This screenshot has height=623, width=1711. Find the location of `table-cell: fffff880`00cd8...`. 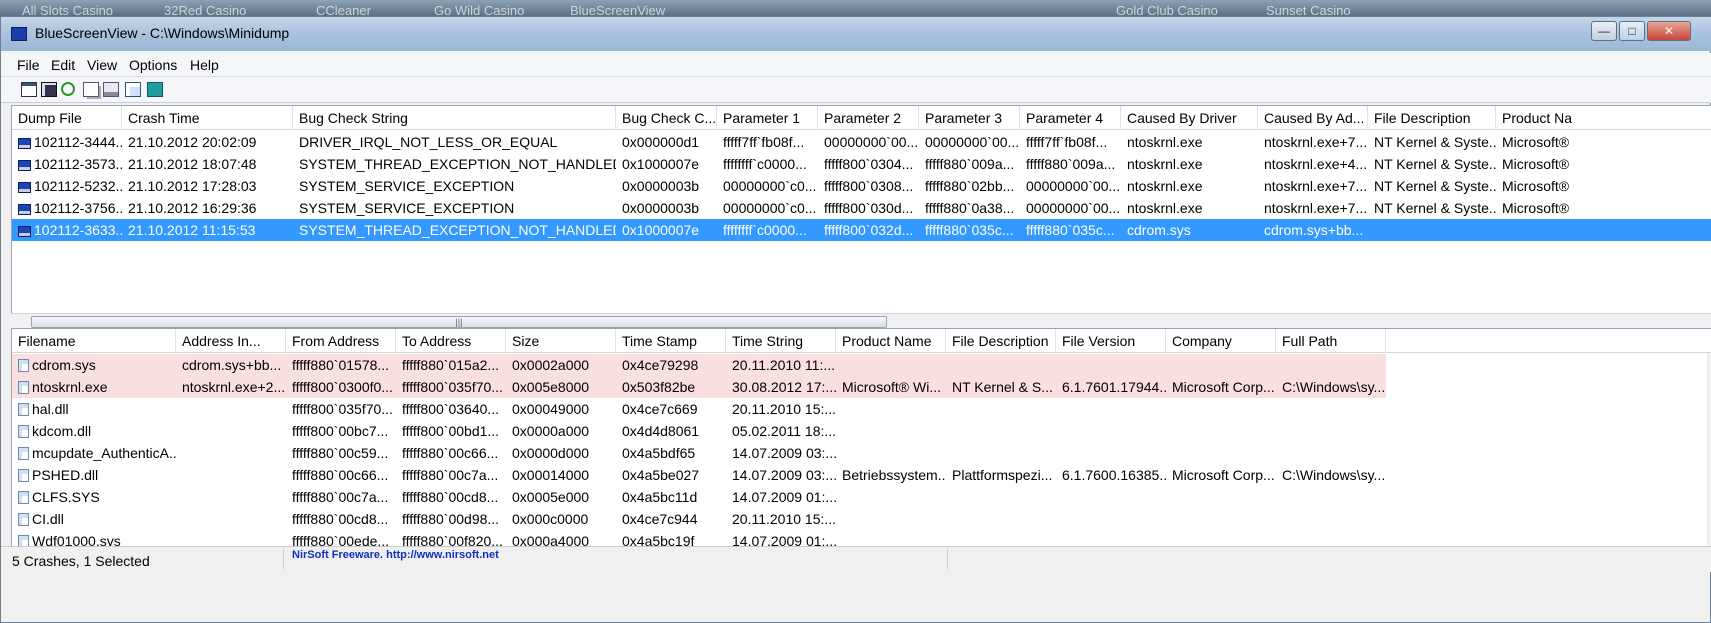

table-cell: fffff880`00cd8... is located at coordinates (341, 519).